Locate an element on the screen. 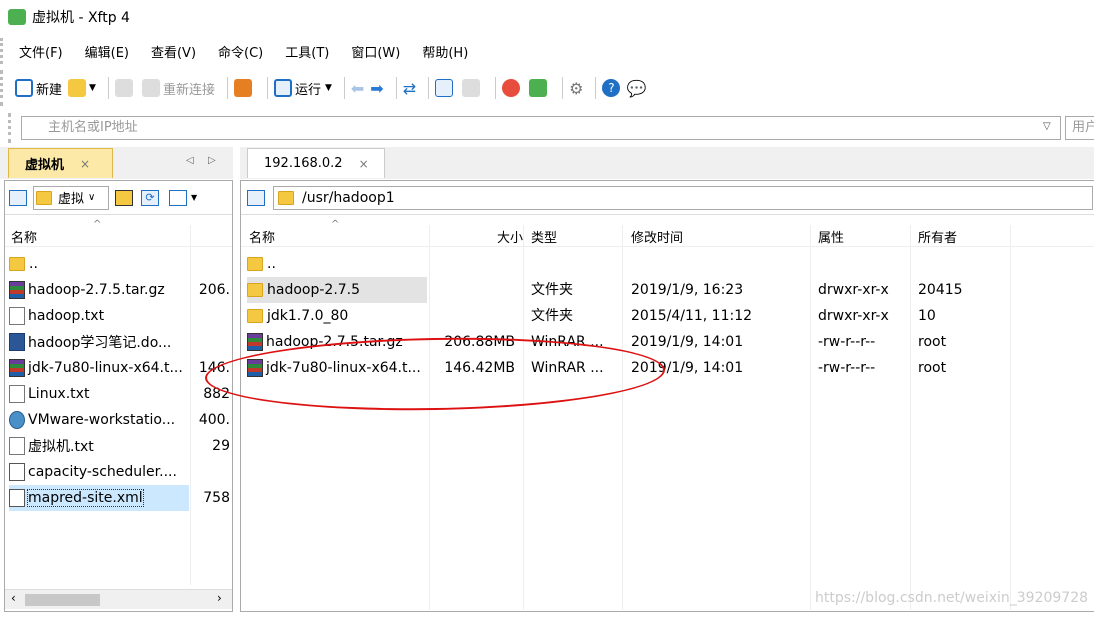 The image size is (1094, 617). refresh-icon: ⟳ is located at coordinates (150, 197).